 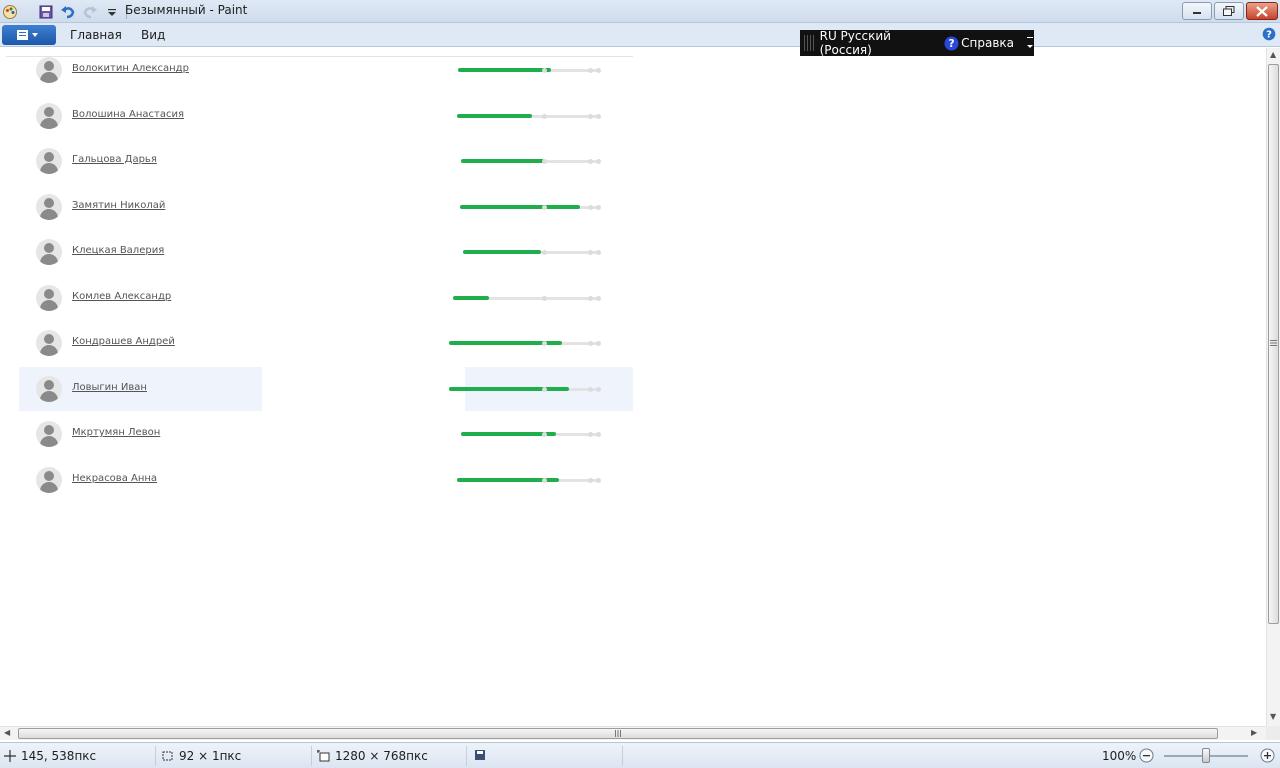 I want to click on window-title: Безымянный - Paint, so click(x=186, y=10).